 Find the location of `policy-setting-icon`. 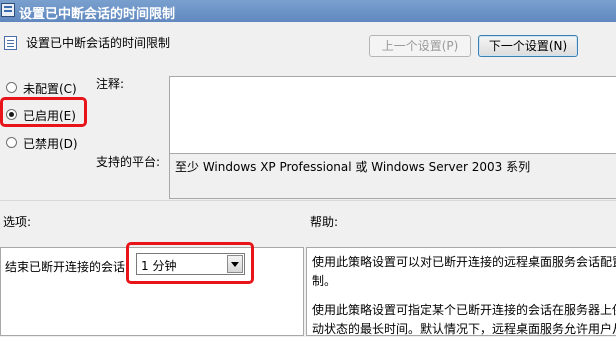

policy-setting-icon is located at coordinates (10, 43).